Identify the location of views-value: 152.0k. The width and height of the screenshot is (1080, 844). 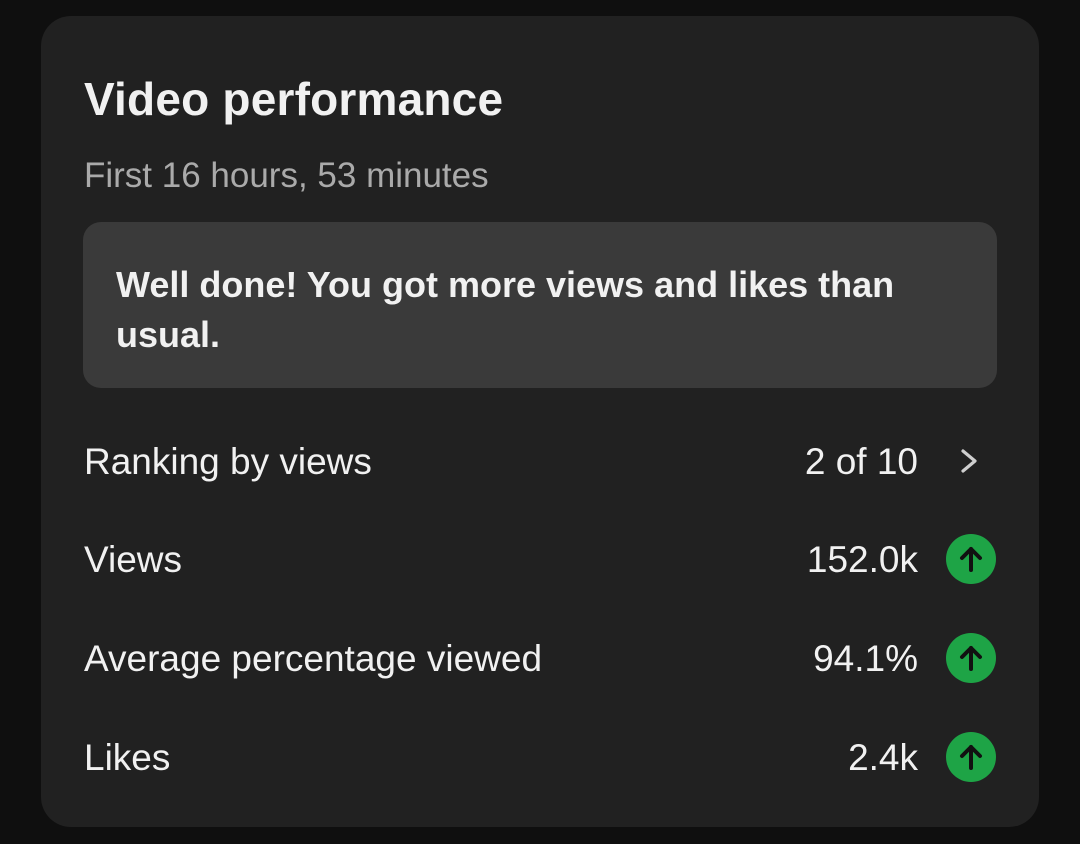
(862, 559).